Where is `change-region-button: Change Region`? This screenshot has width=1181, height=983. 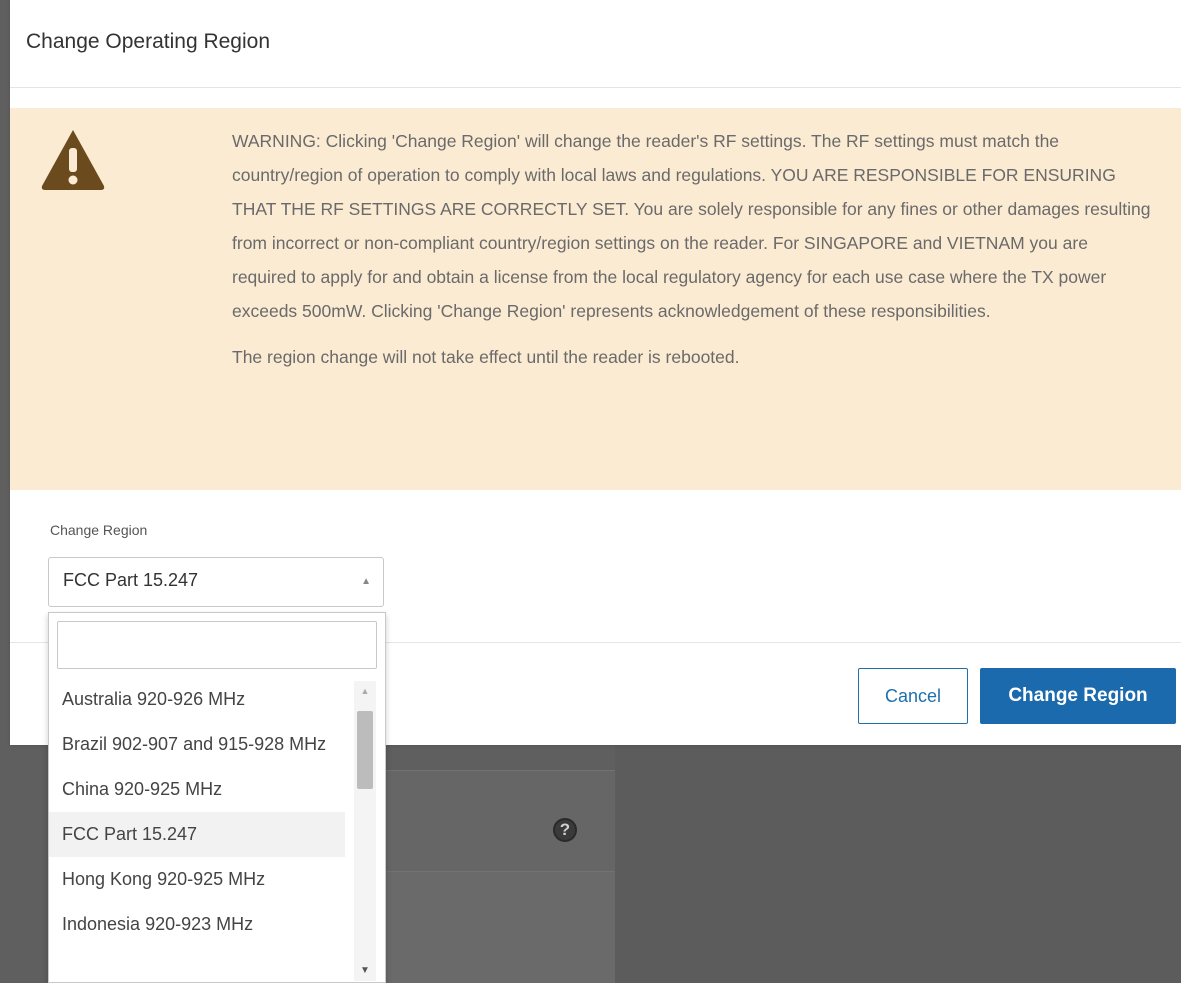 change-region-button: Change Region is located at coordinates (1078, 696).